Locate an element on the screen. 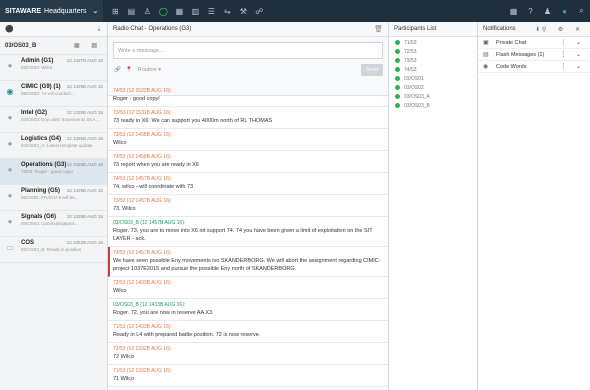 This screenshot has height=390, width=590. message-sender: 03/OS03_B (12 1433B AUG 16): is located at coordinates (149, 305).